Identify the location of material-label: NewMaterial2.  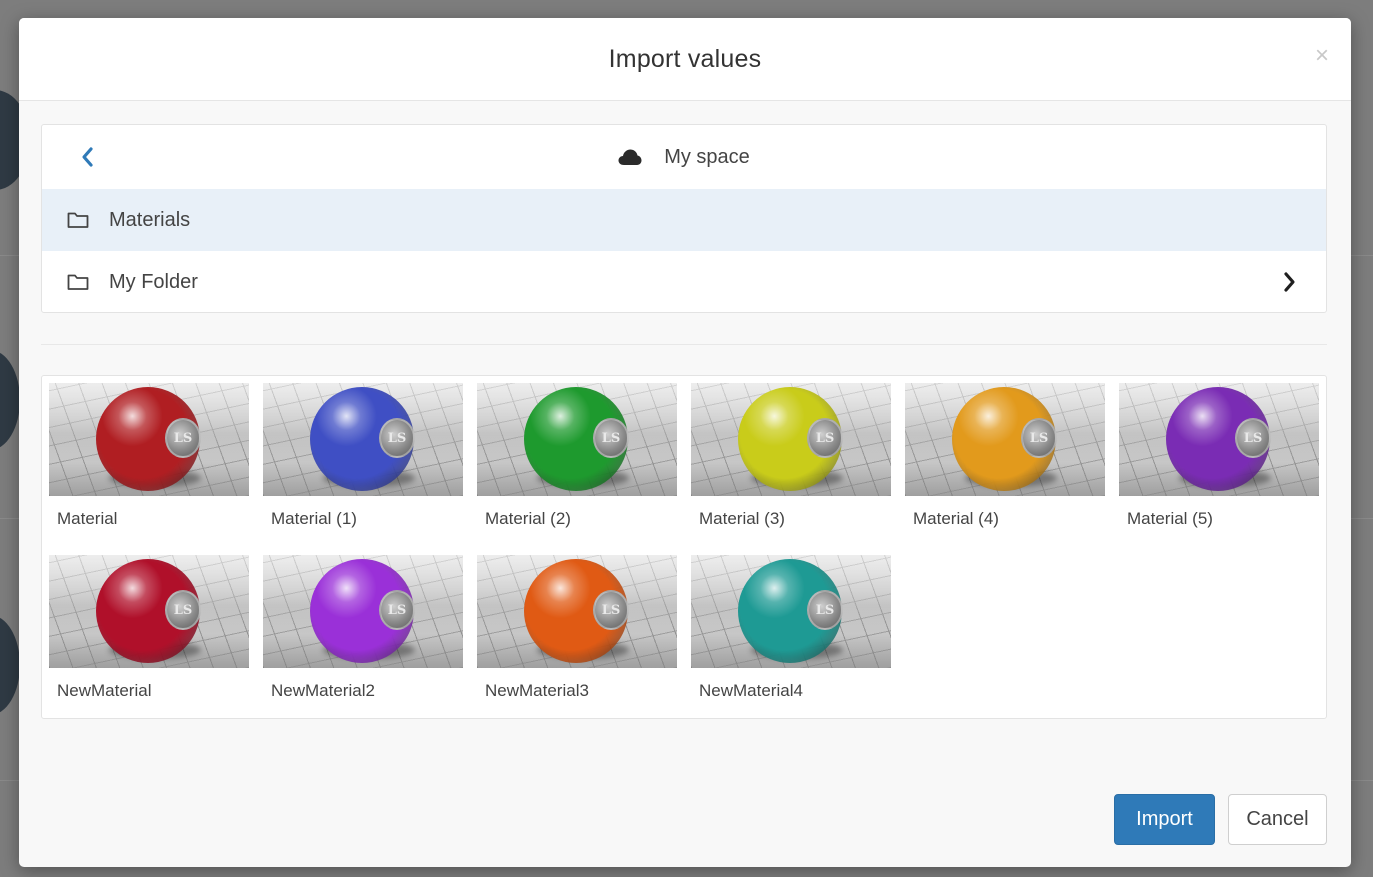
(323, 690).